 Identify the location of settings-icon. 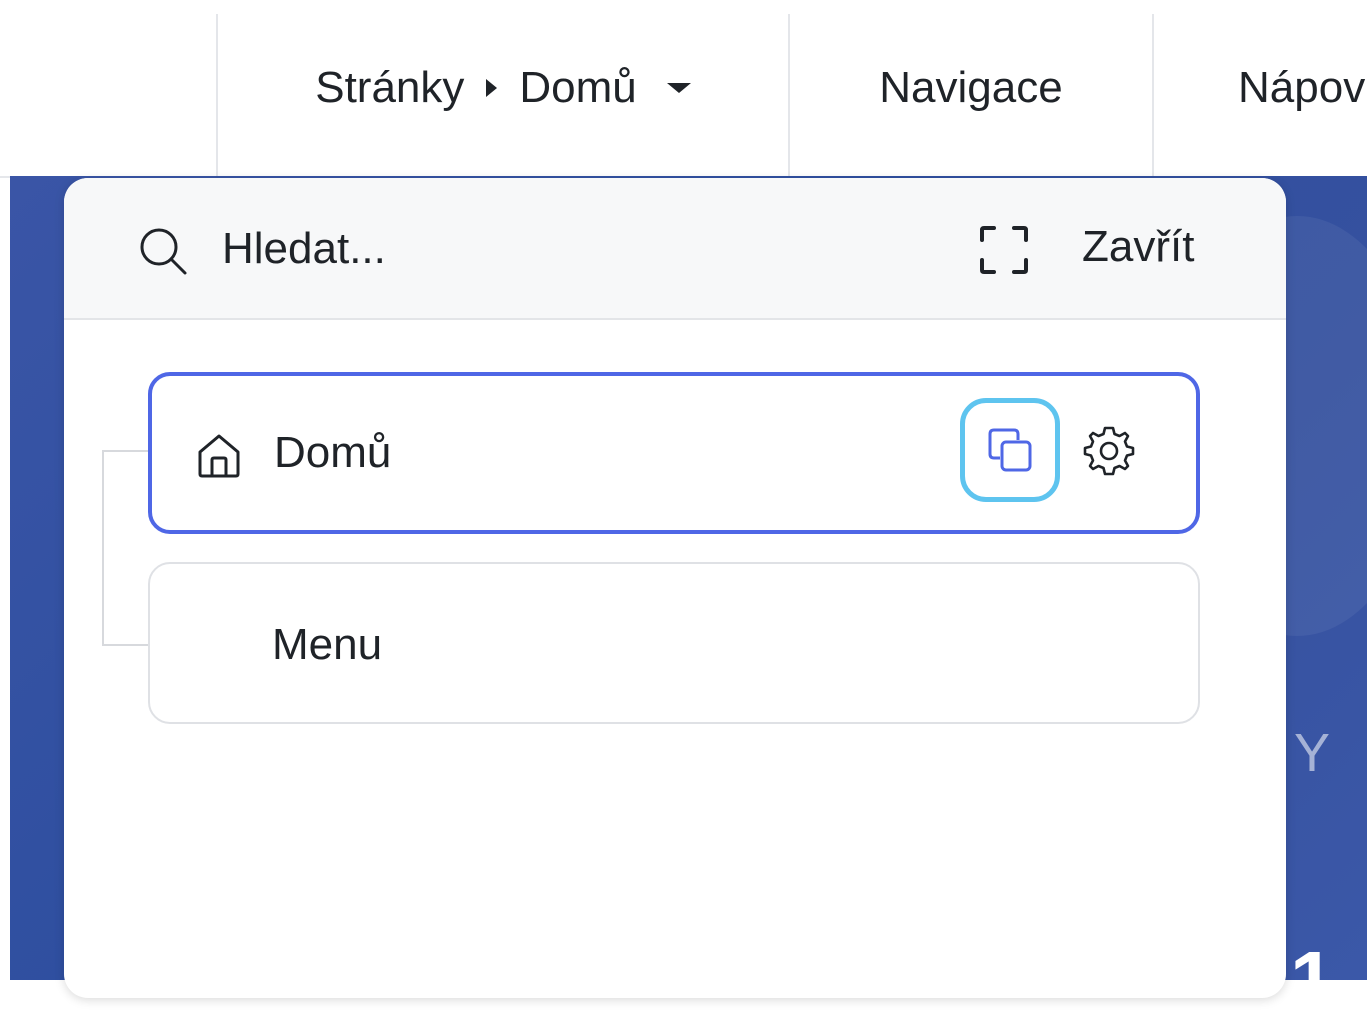
(1109, 451).